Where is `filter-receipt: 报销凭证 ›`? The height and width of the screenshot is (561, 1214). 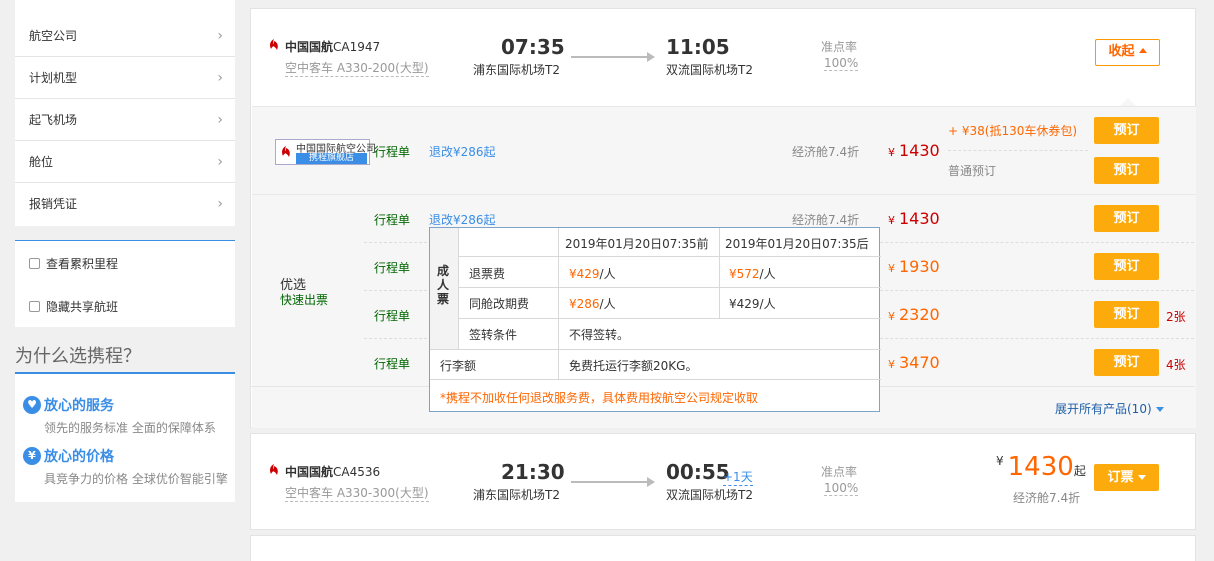 filter-receipt: 报销凭证 › is located at coordinates (125, 204).